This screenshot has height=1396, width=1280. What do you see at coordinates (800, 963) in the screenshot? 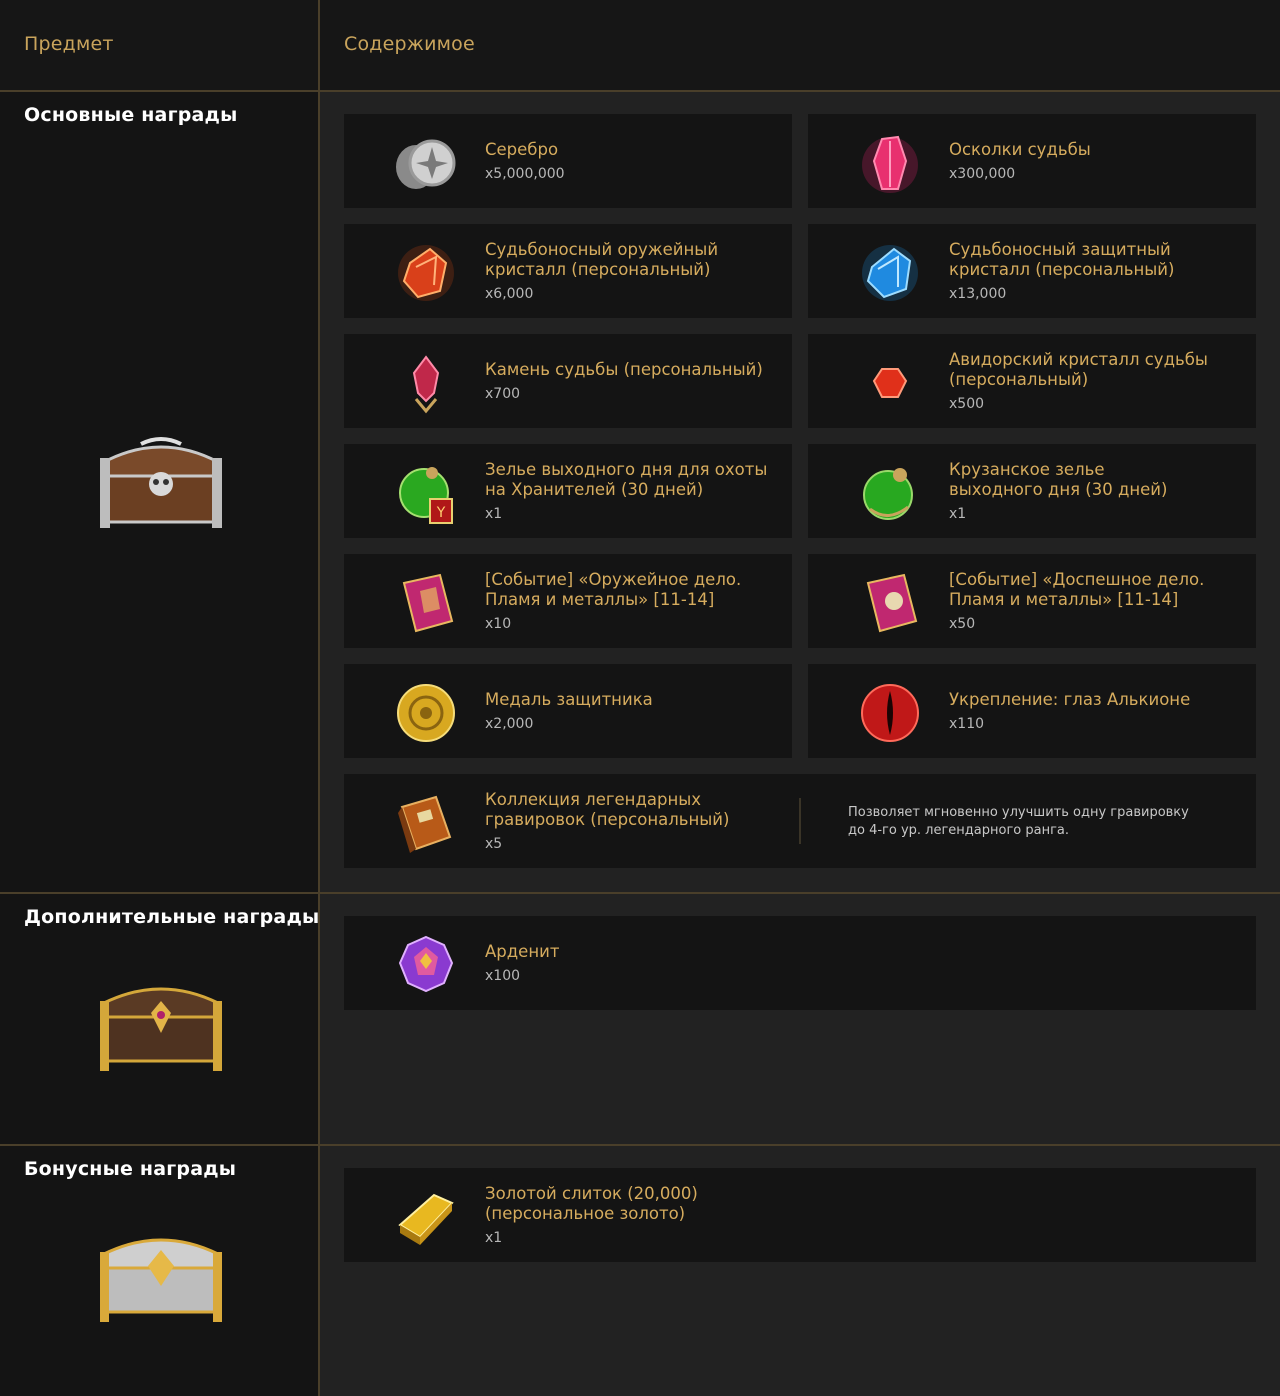
I see `reward-card-wide: Арденит x100` at bounding box center [800, 963].